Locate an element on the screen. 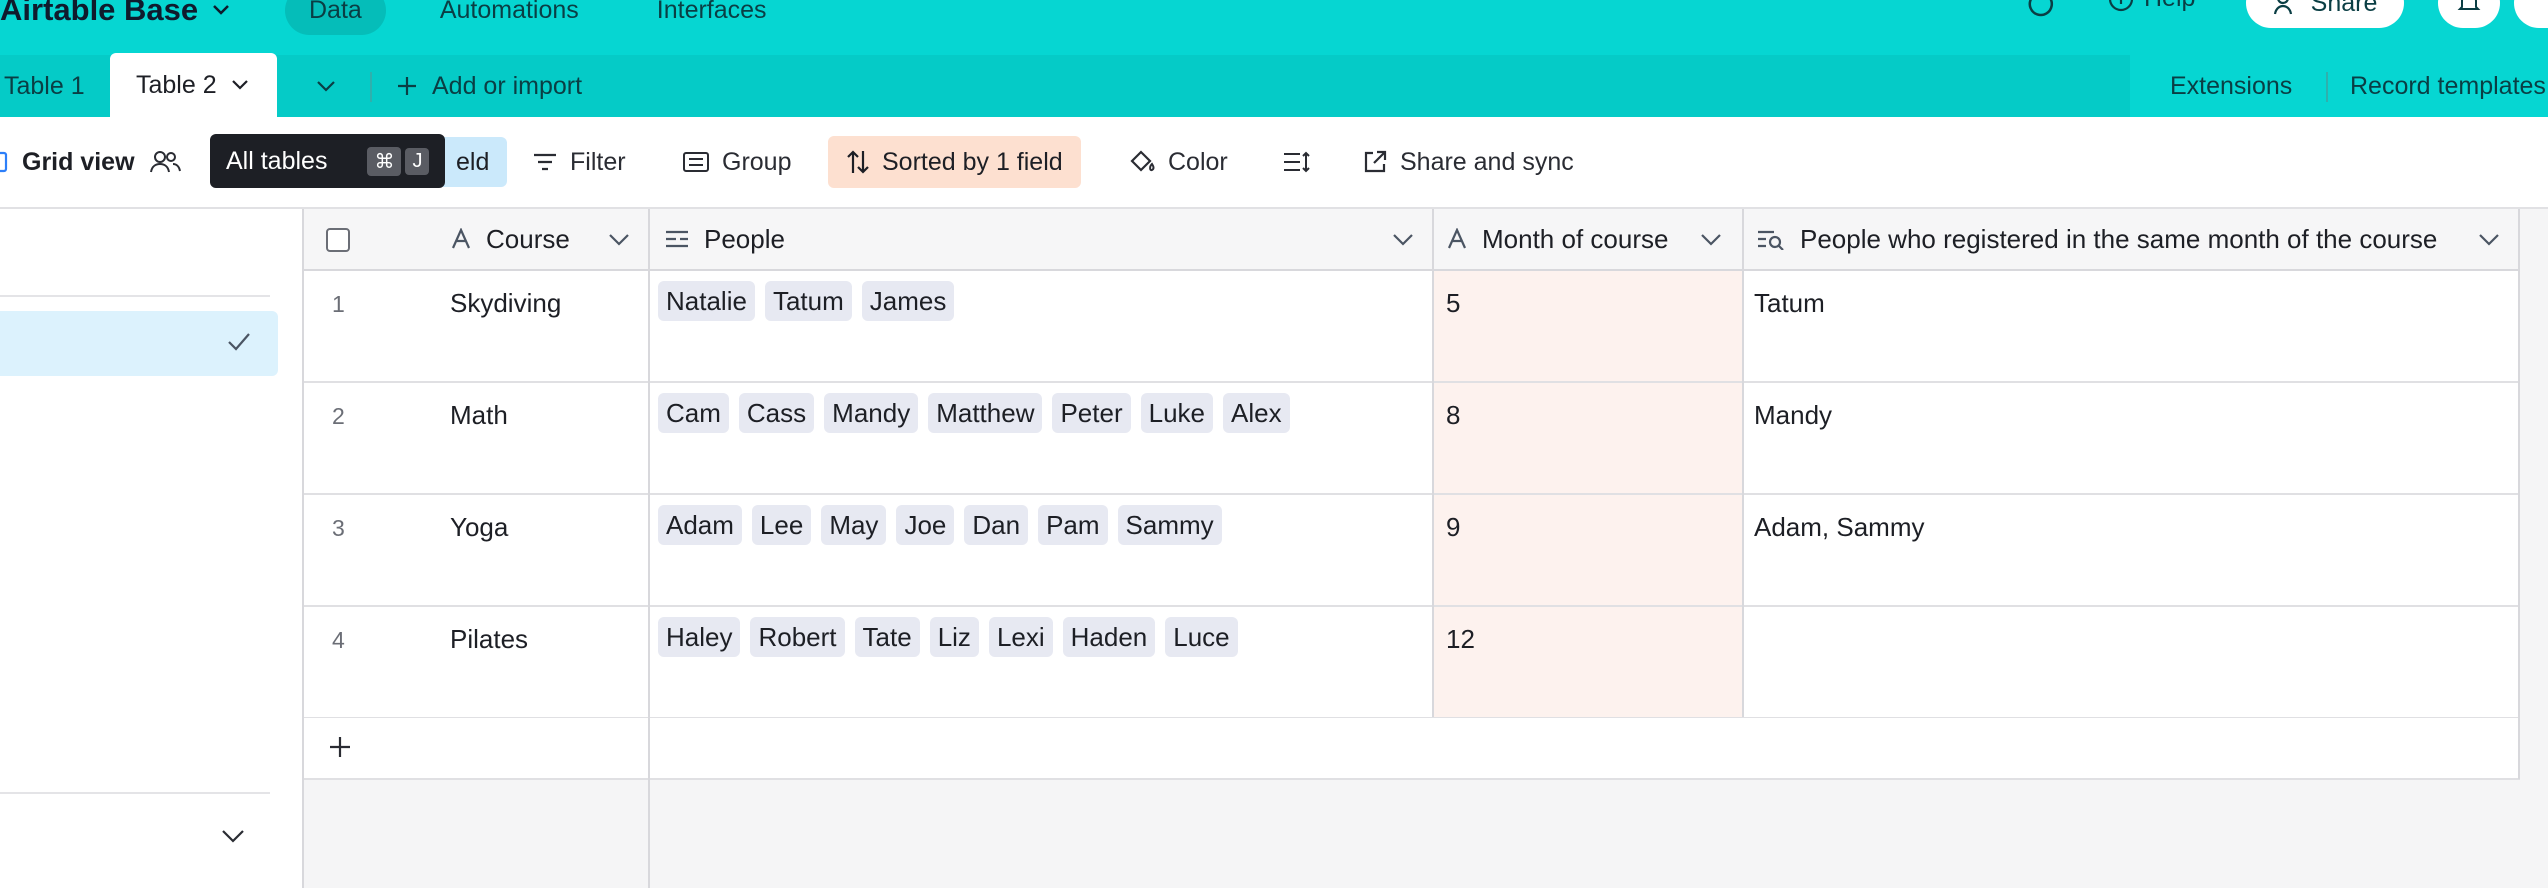  course-cell: Skydiving is located at coordinates (505, 303).